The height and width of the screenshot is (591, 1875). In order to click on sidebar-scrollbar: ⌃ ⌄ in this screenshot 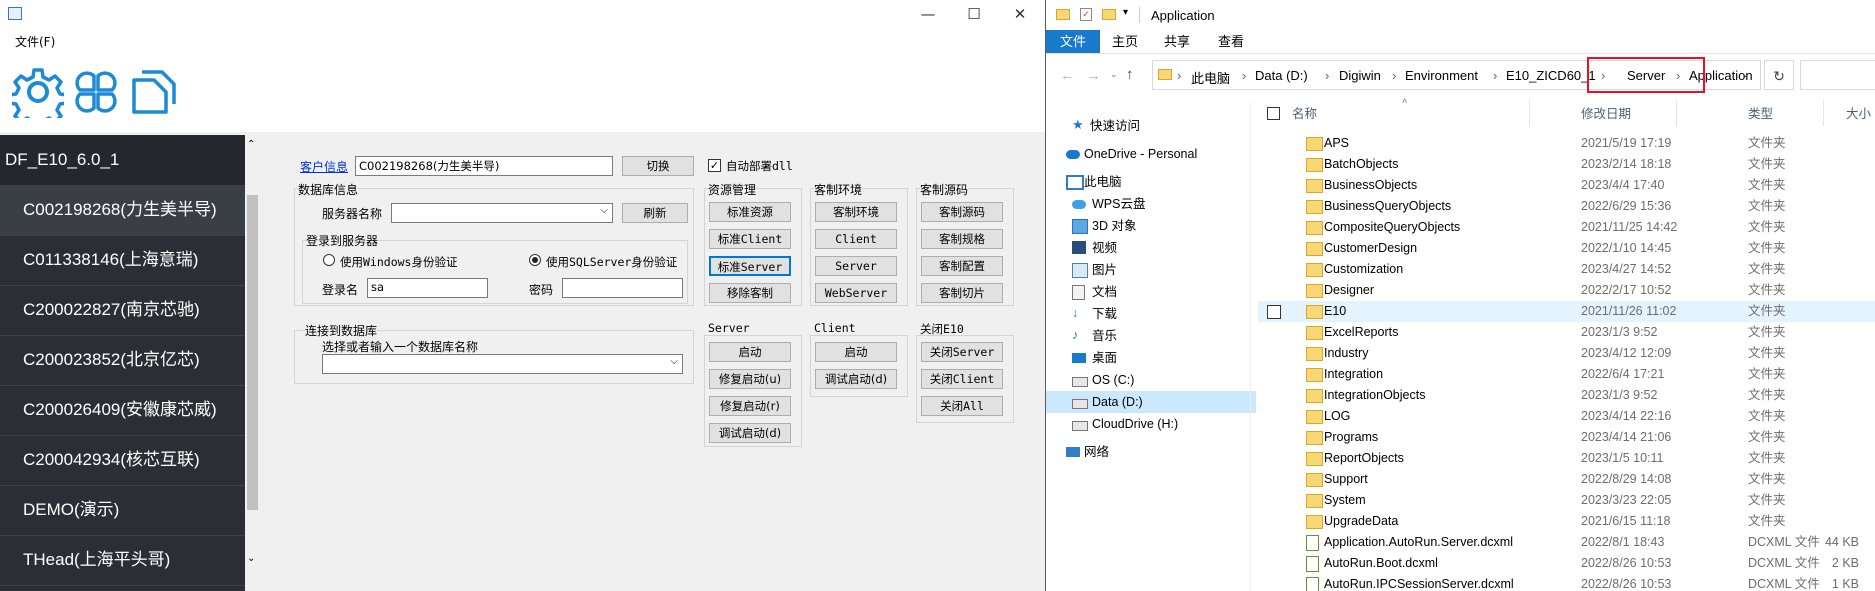, I will do `click(252, 352)`.